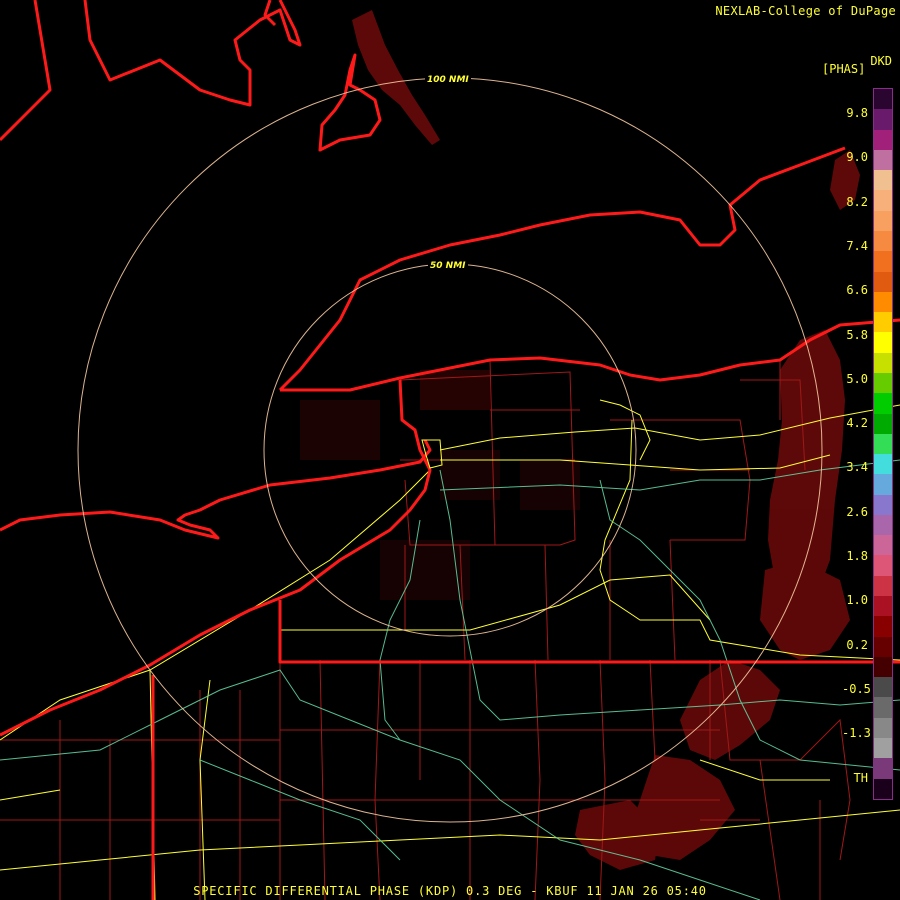 This screenshot has height=900, width=900. I want to click on legend-tick-label: 5.0, so click(857, 378).